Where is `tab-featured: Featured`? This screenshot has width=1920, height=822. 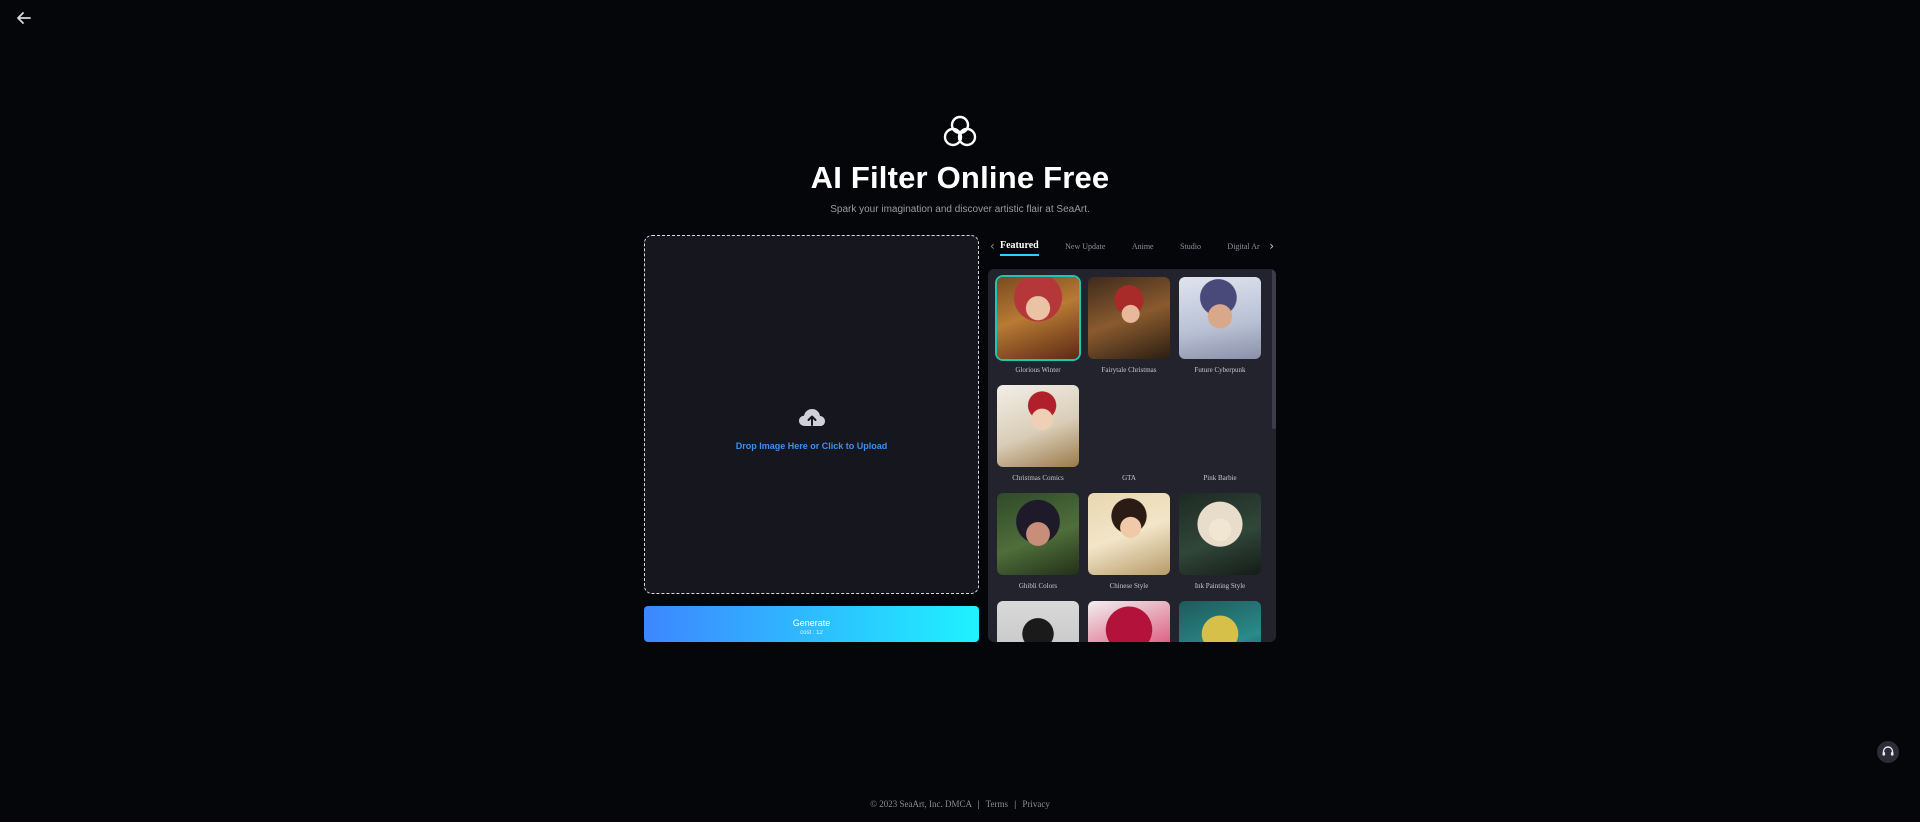 tab-featured: Featured is located at coordinates (1019, 246).